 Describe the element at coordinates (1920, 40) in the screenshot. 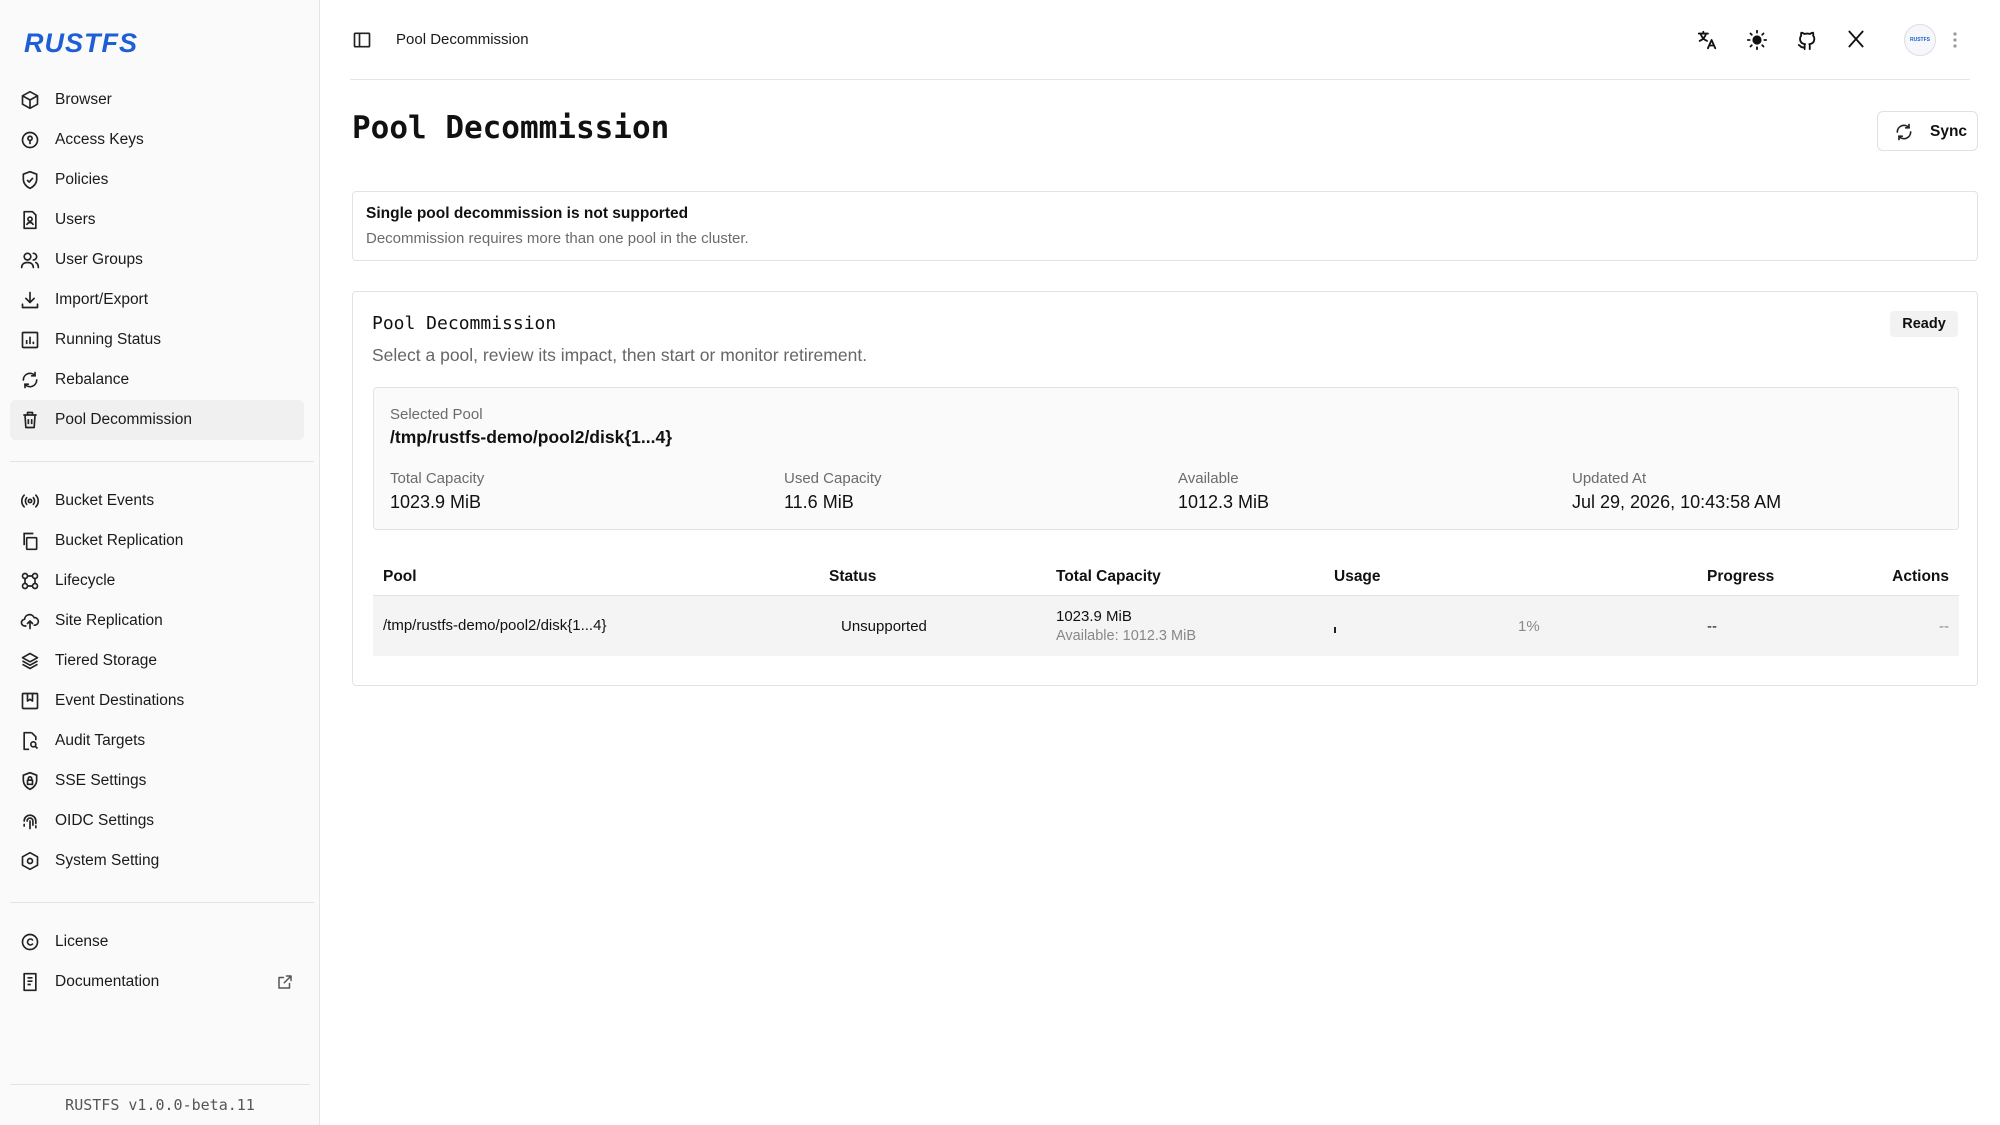

I see `avatar: RUSTFS` at that location.